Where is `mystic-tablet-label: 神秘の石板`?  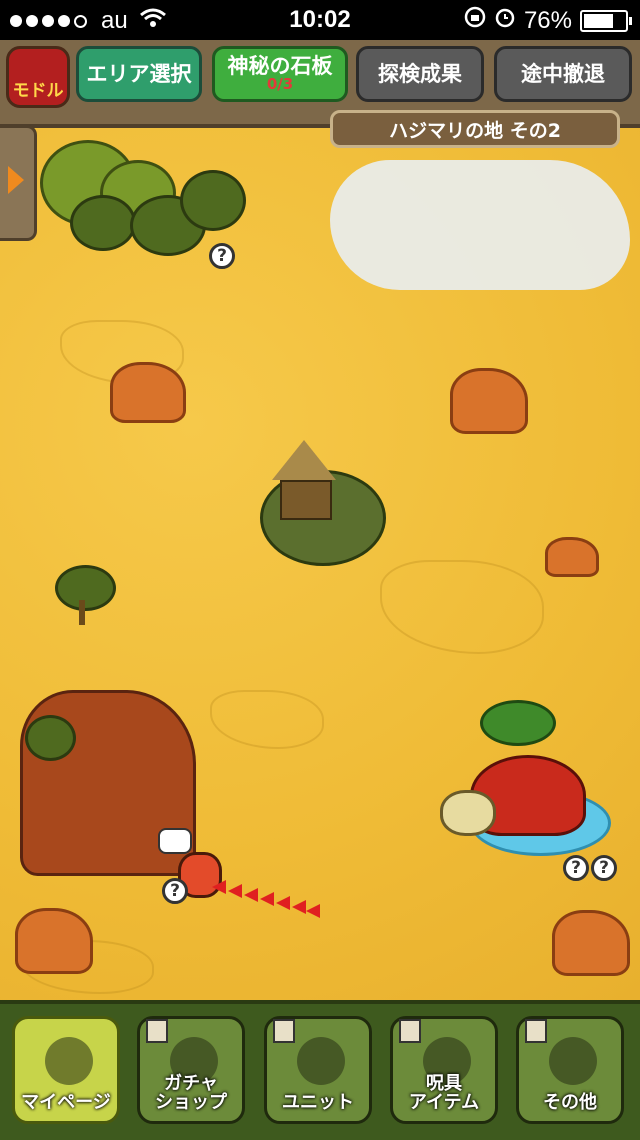
mystic-tablet-label: 神秘の石板 is located at coordinates (280, 66).